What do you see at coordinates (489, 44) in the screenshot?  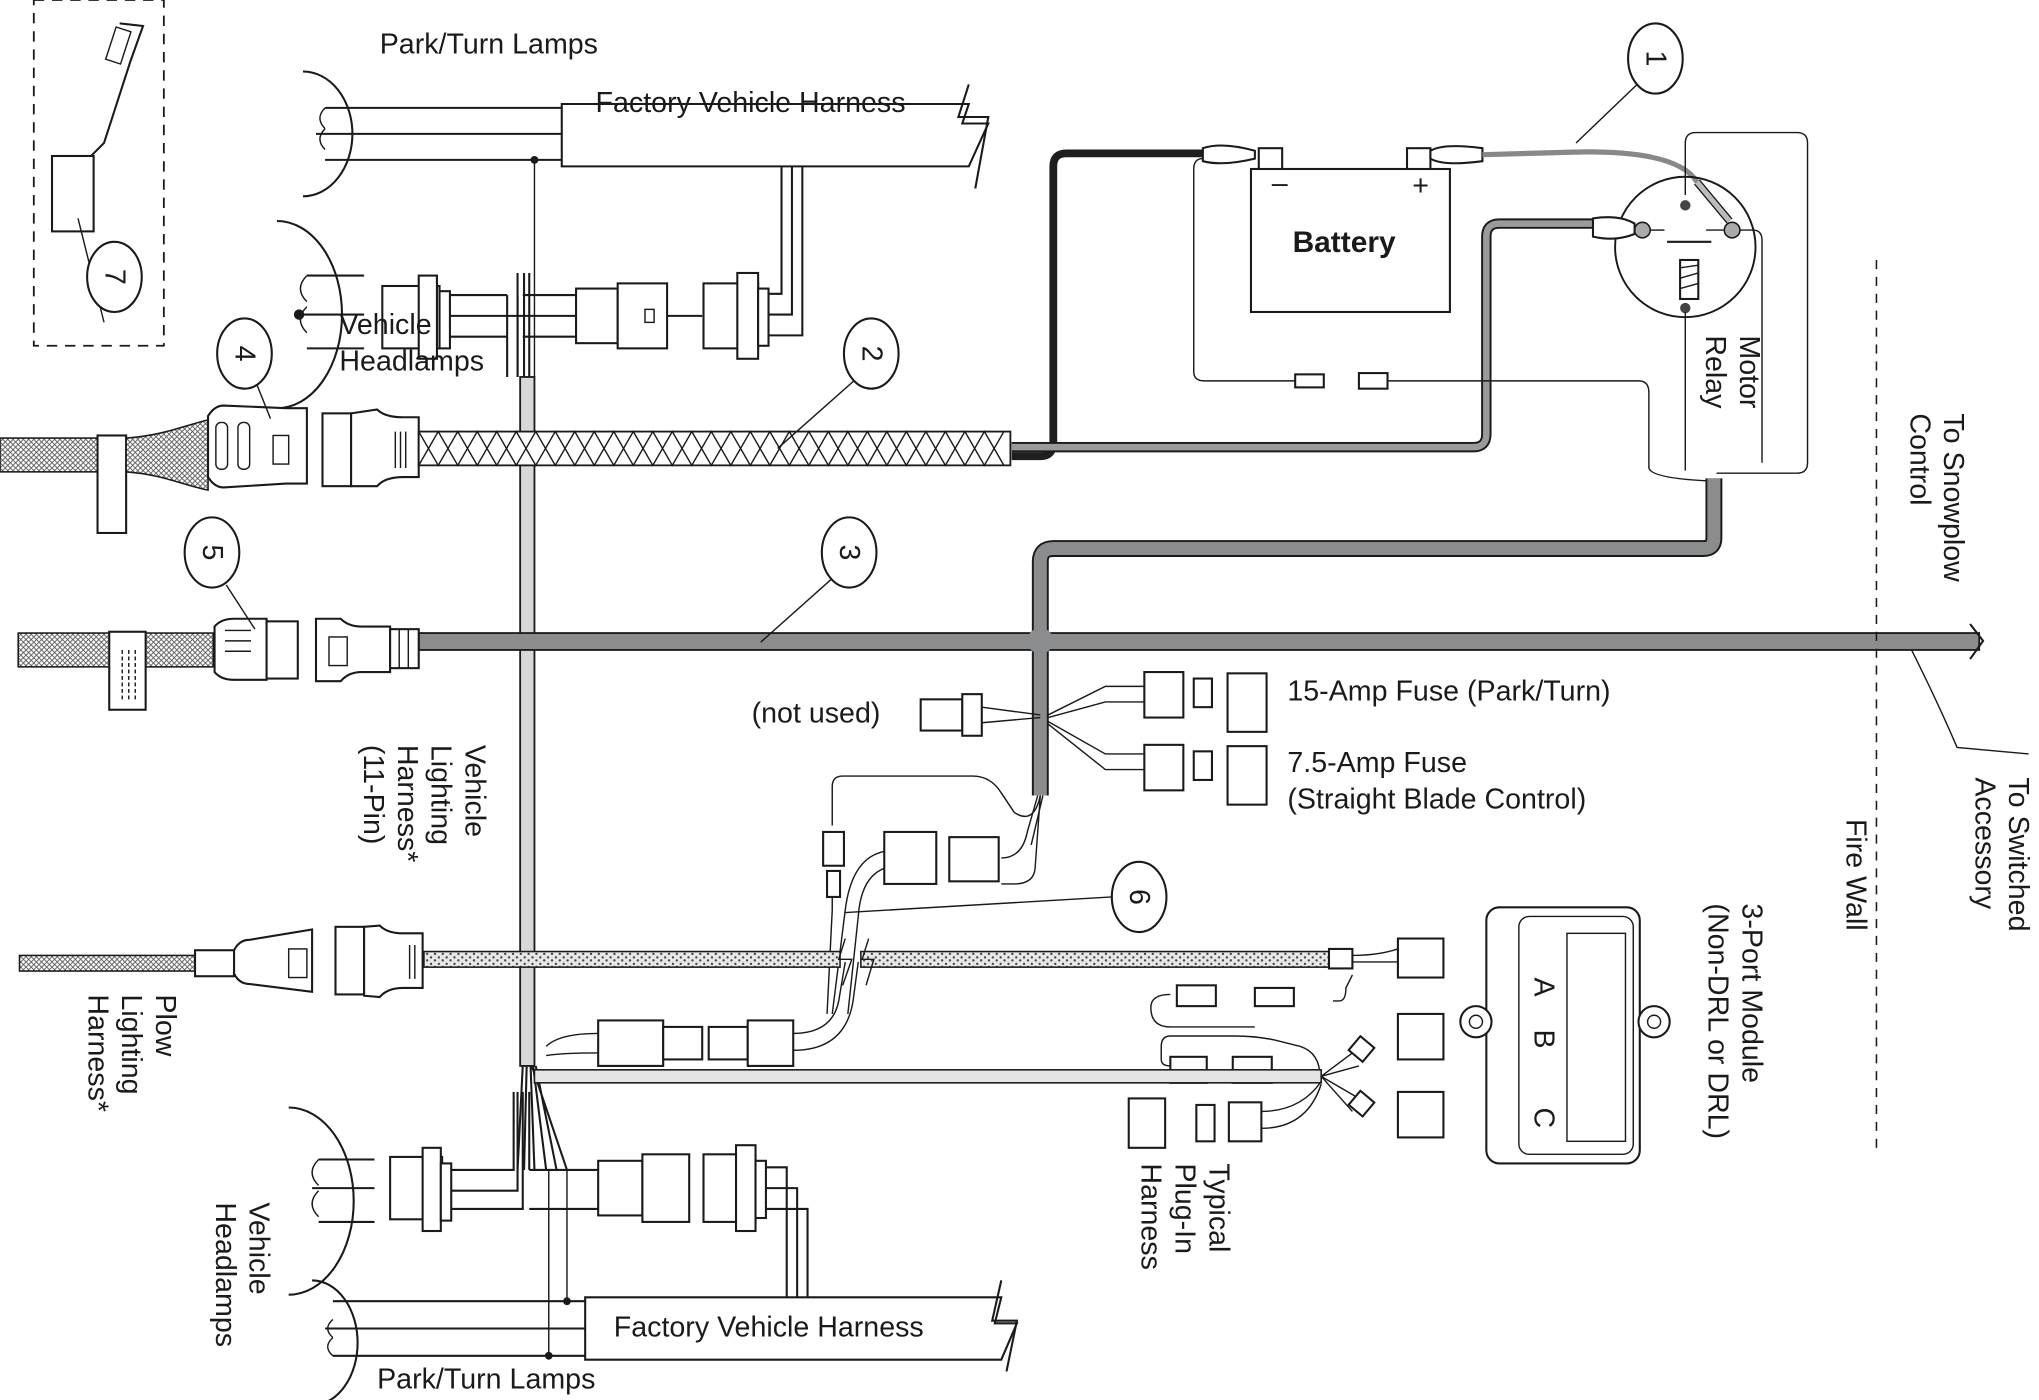 I see `park-turn-lamps-top-label: Park/Turn Lamps` at bounding box center [489, 44].